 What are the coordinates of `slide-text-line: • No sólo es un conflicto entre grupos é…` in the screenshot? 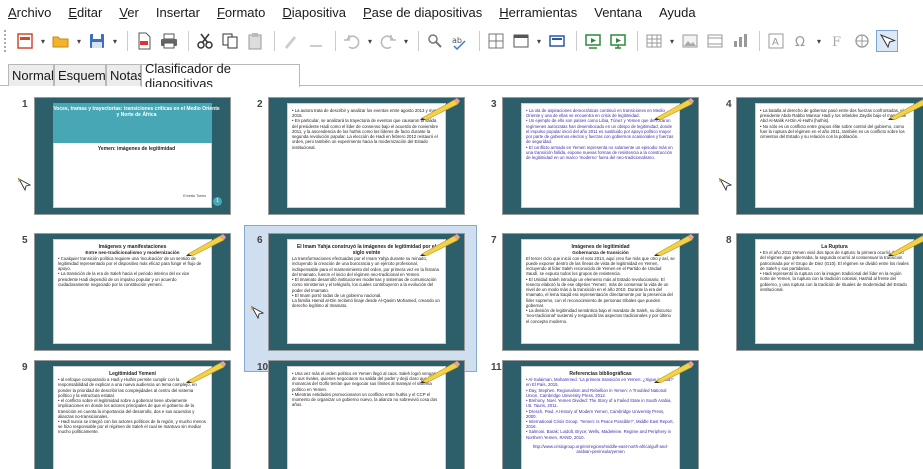 It's located at (832, 131).